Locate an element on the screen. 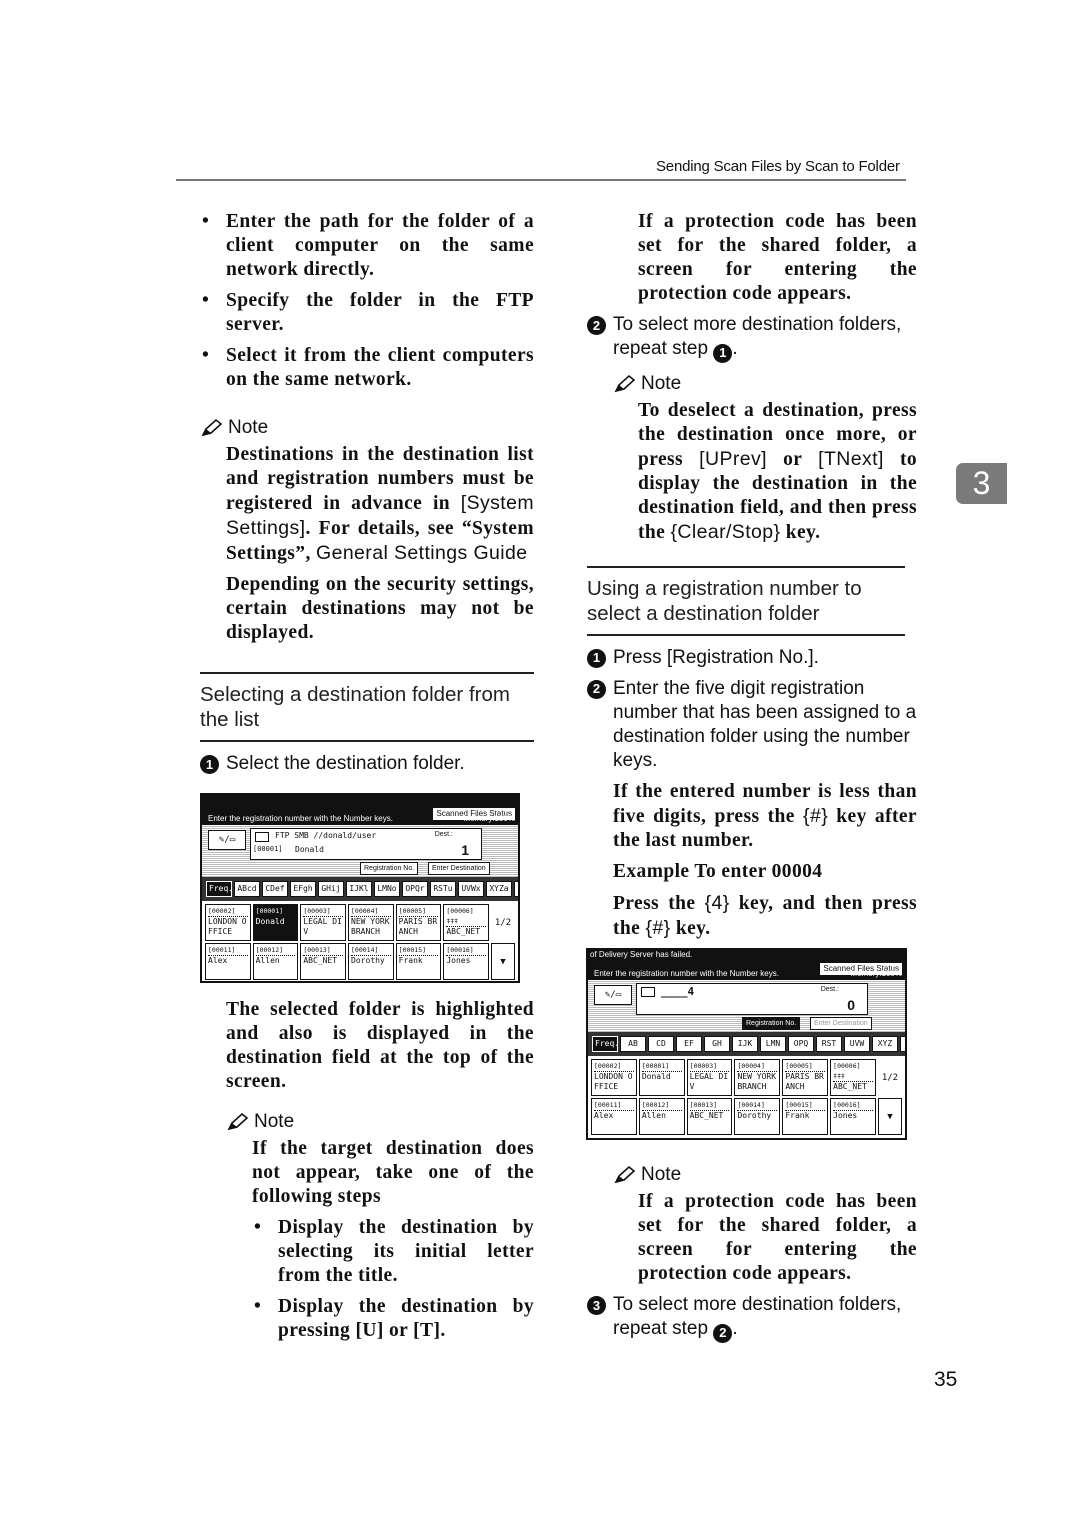 The image size is (1080, 1528). registration-number: [00004] is located at coordinates (757, 1066).